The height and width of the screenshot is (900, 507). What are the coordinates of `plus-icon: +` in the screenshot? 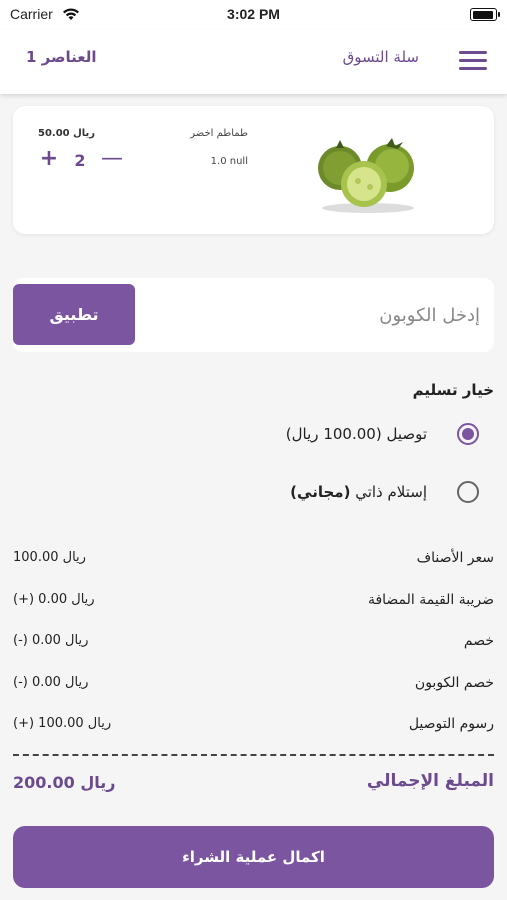 It's located at (49, 159).